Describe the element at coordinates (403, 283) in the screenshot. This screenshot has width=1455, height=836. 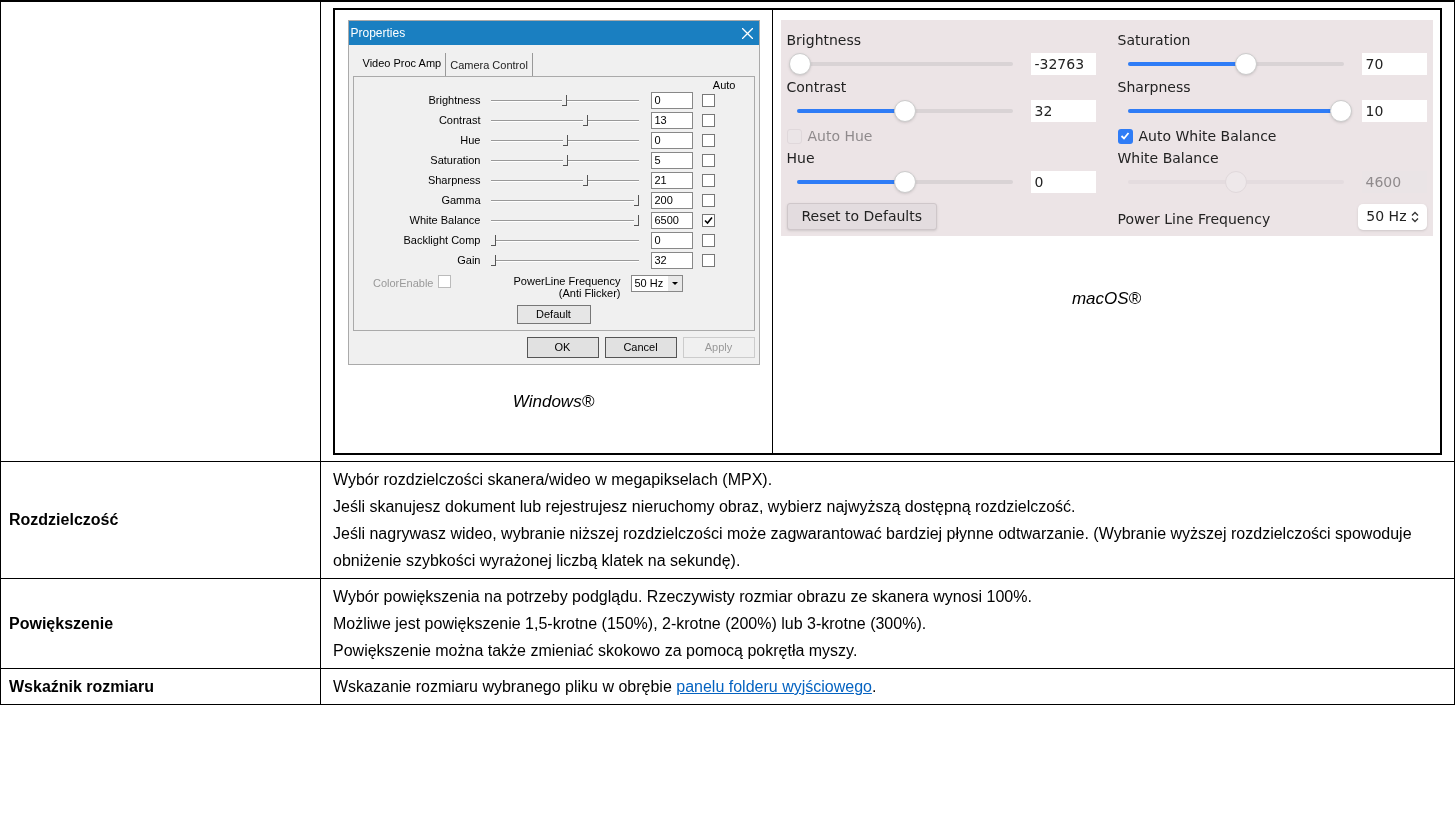
I see `checkbox-label: ColorEnable` at that location.